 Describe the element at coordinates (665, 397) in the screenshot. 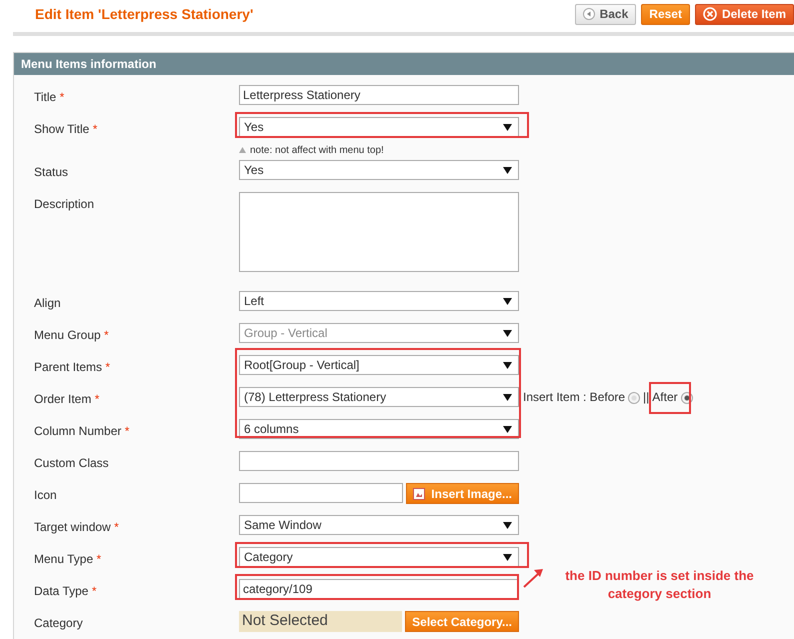

I see `after-label: After` at that location.